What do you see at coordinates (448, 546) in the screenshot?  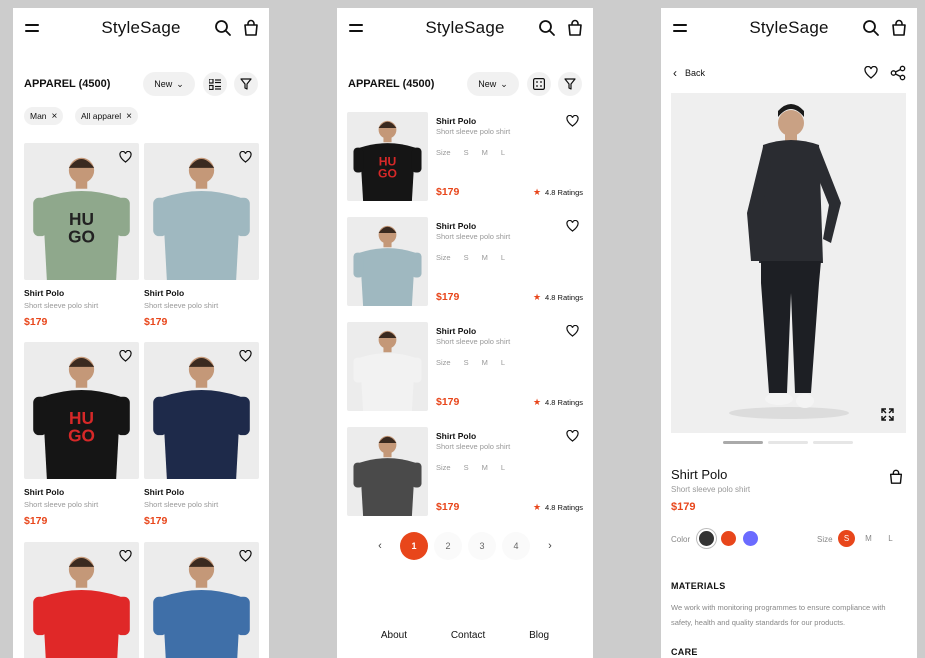 I see `page-button-2: 2` at bounding box center [448, 546].